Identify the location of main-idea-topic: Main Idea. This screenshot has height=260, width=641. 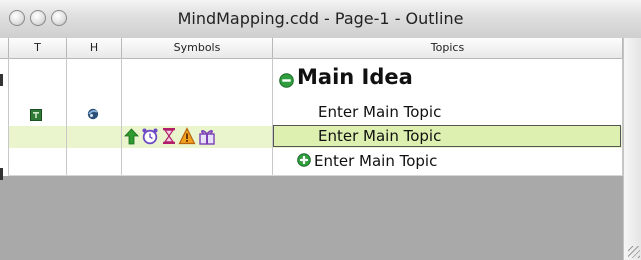
(355, 77).